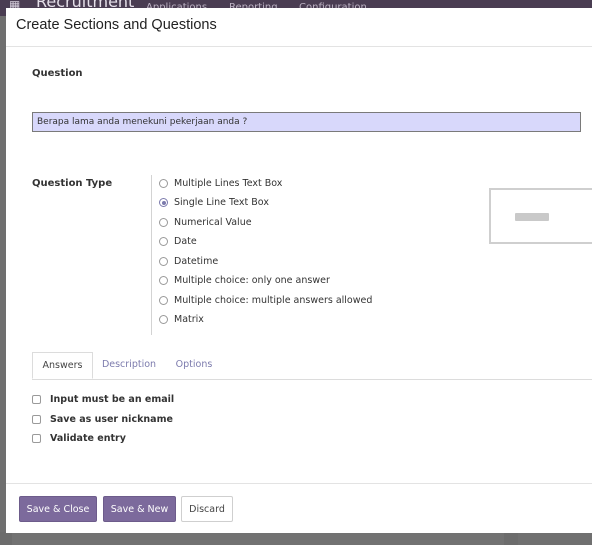 The width and height of the screenshot is (592, 545). I want to click on question-type-preview, so click(540, 216).